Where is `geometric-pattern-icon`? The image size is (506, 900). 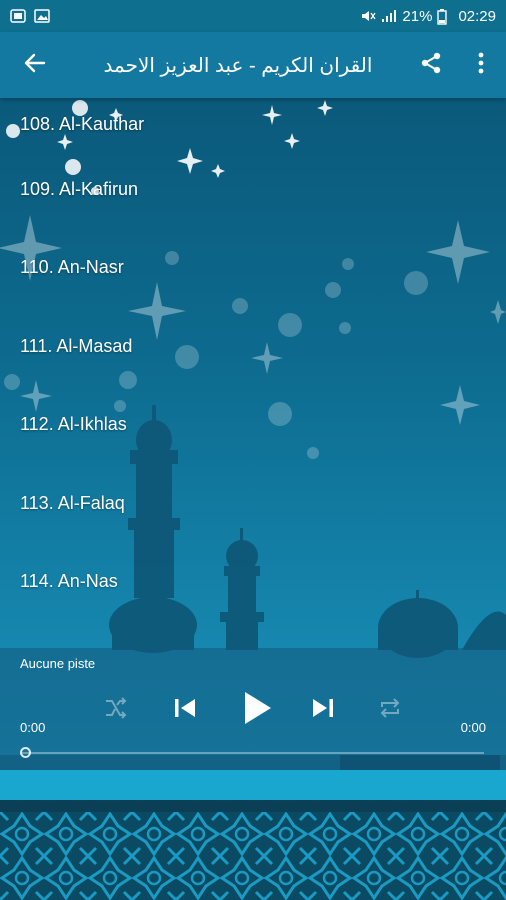
geometric-pattern-icon is located at coordinates (253, 856).